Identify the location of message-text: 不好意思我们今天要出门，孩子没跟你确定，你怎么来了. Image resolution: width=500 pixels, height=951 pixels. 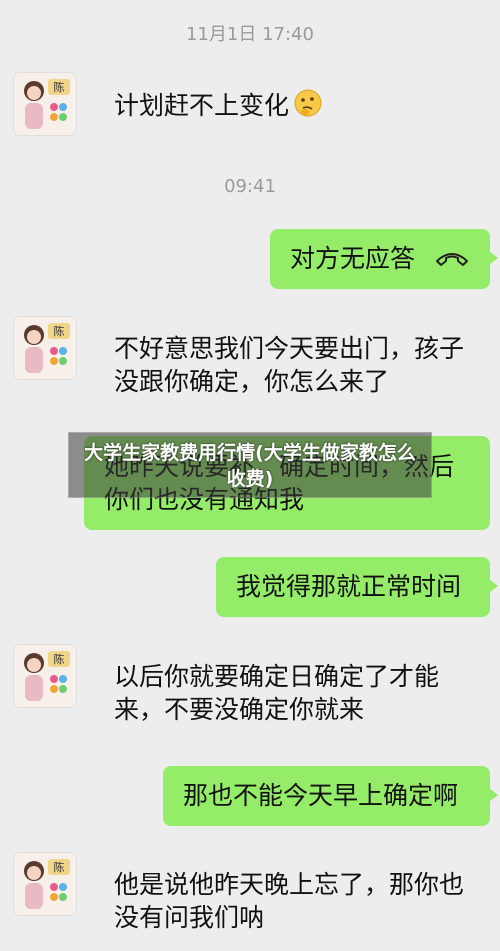
(289, 365).